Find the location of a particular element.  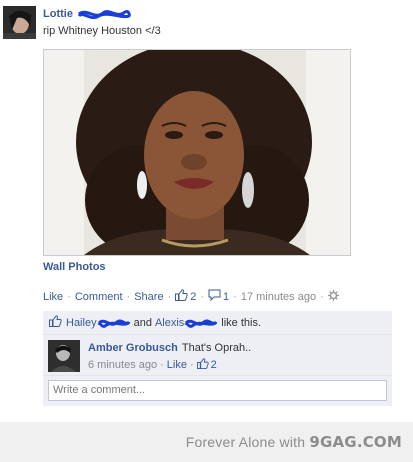

watermark: Forever Alone with 9GAG.COM is located at coordinates (294, 442).